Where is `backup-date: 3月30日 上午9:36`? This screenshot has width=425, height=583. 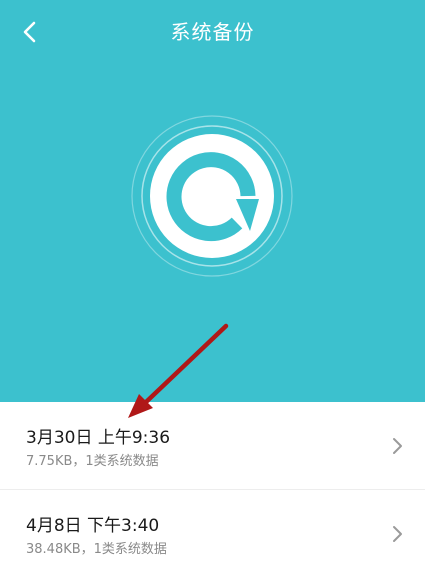
backup-date: 3月30日 上午9:36 is located at coordinates (98, 438).